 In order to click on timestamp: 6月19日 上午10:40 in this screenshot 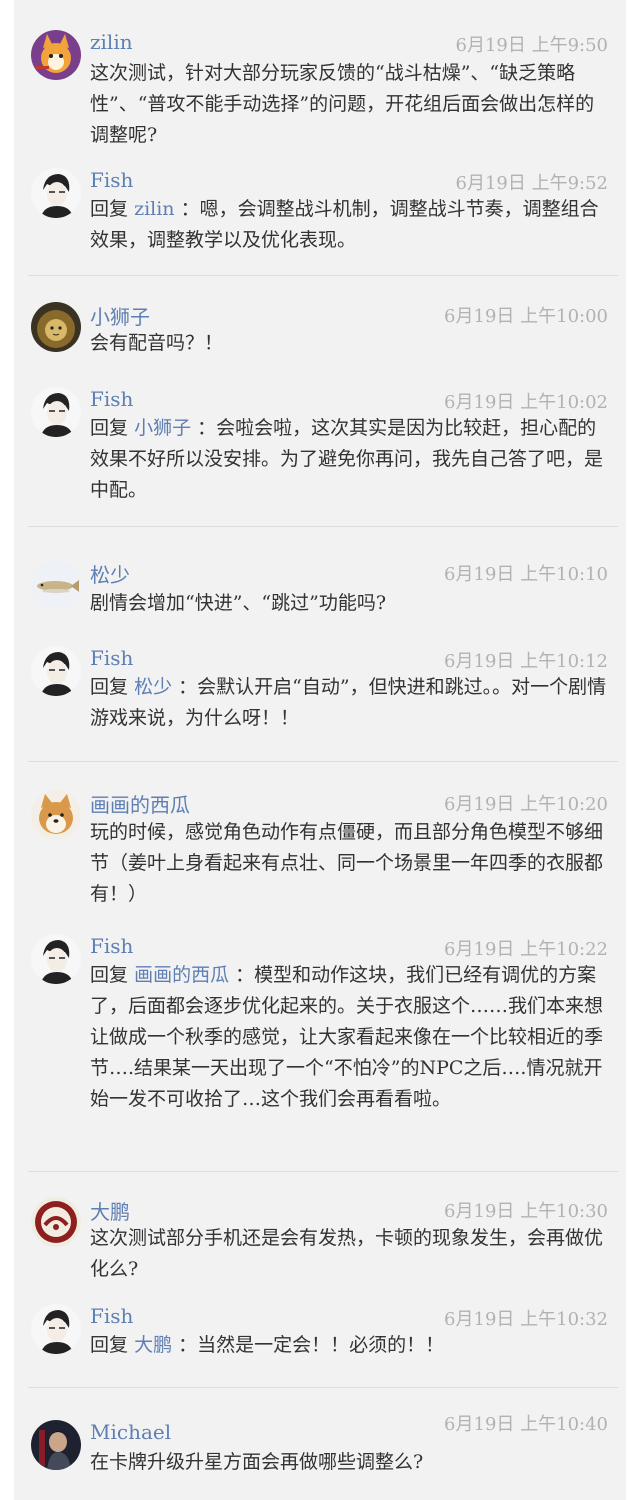, I will do `click(526, 1424)`.